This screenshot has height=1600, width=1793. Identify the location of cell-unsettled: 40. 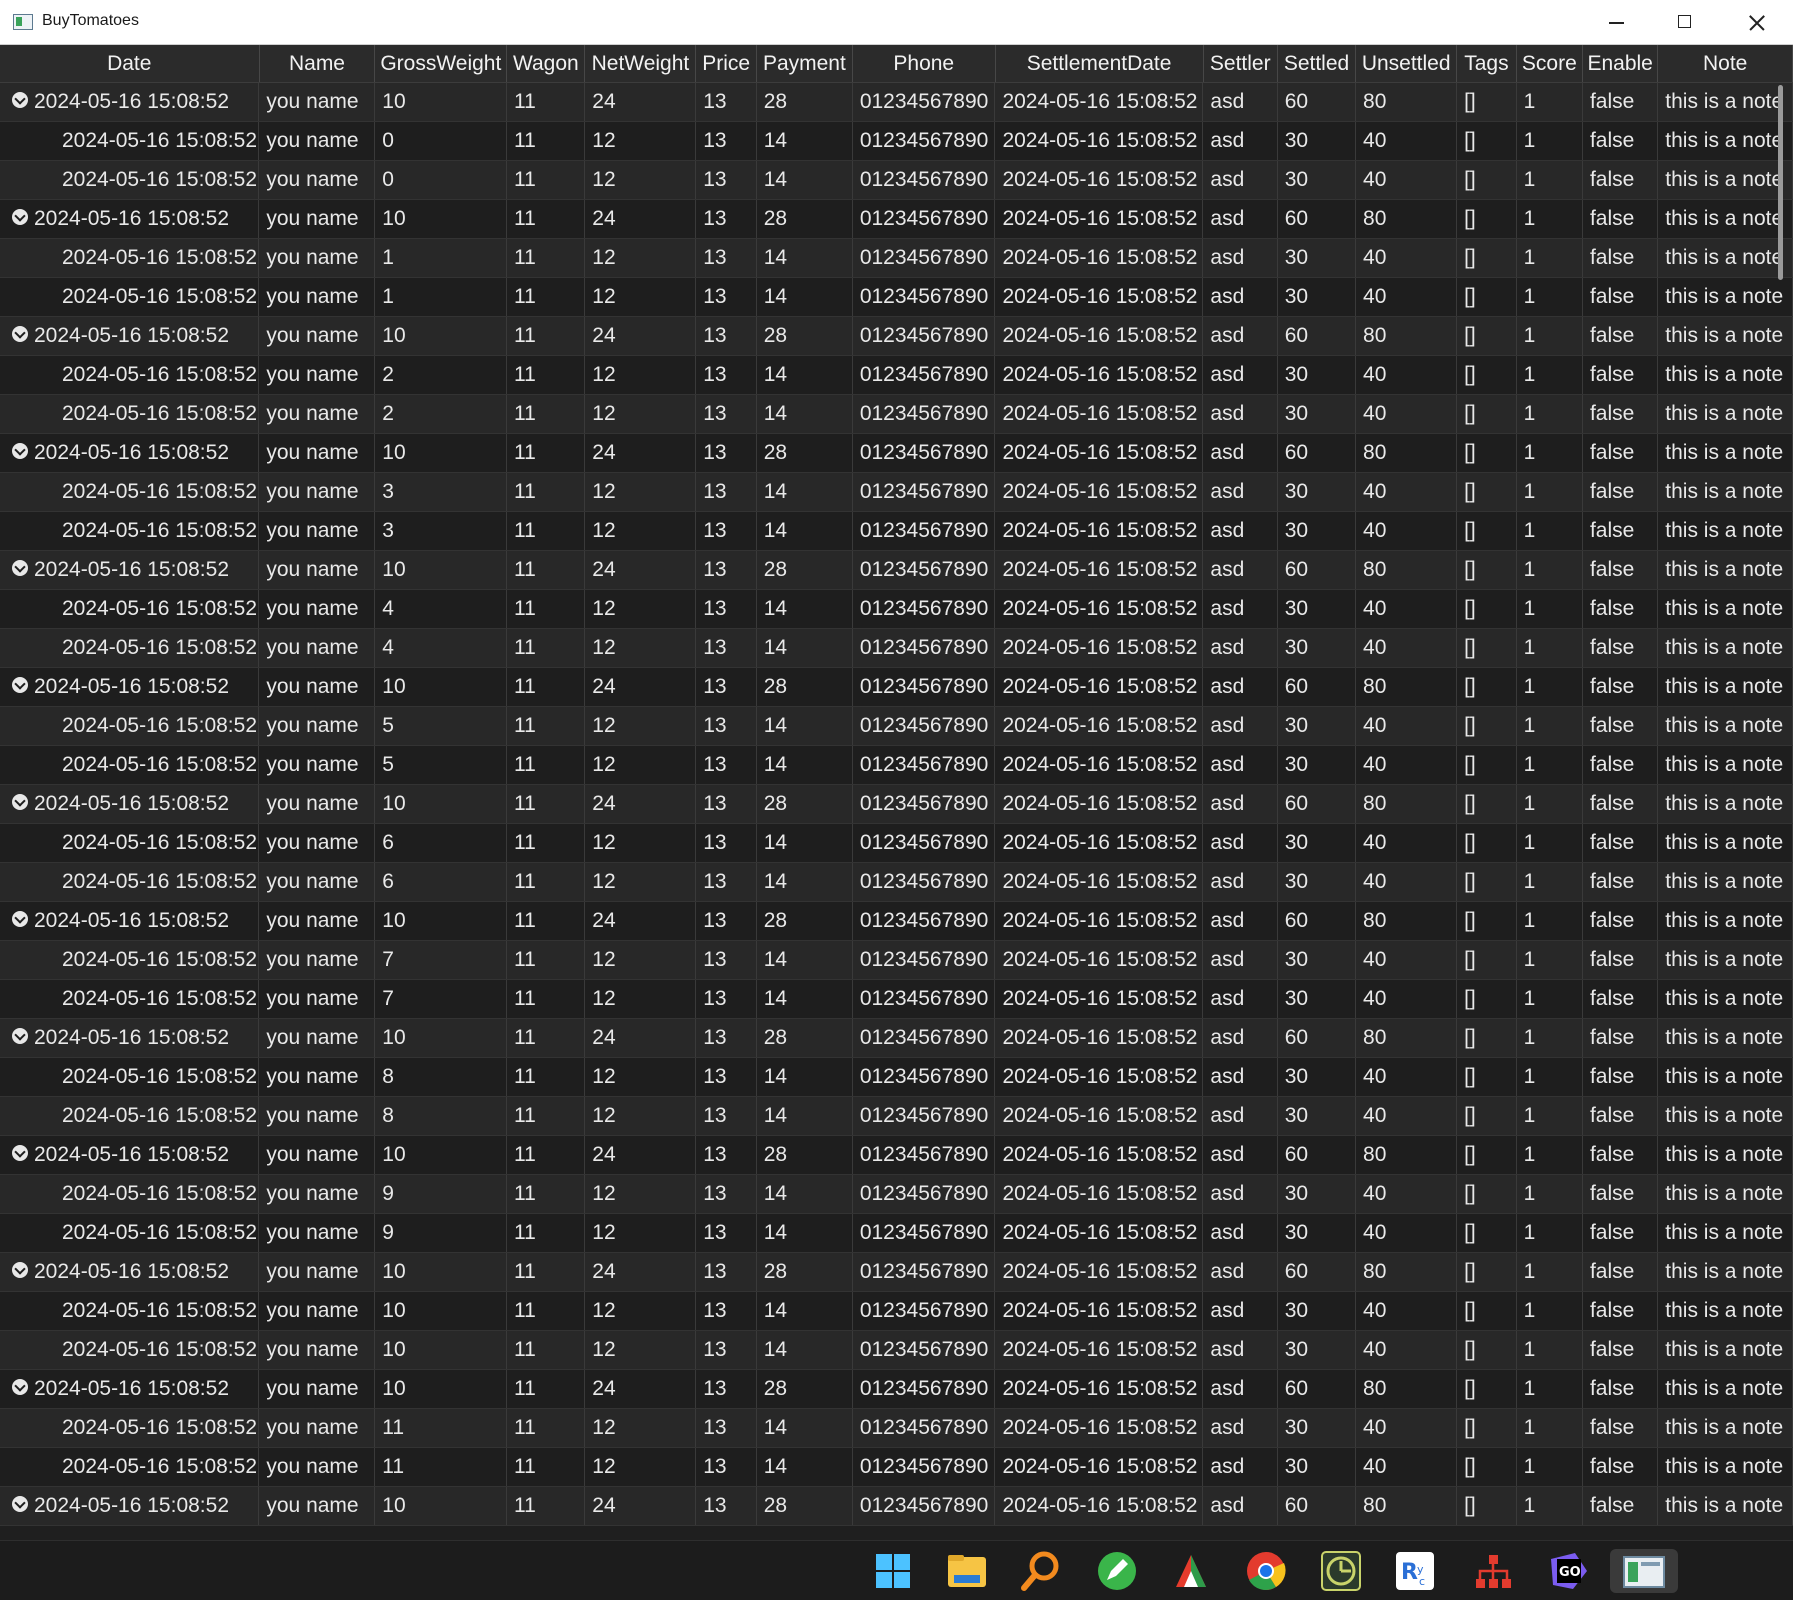
(1407, 1350).